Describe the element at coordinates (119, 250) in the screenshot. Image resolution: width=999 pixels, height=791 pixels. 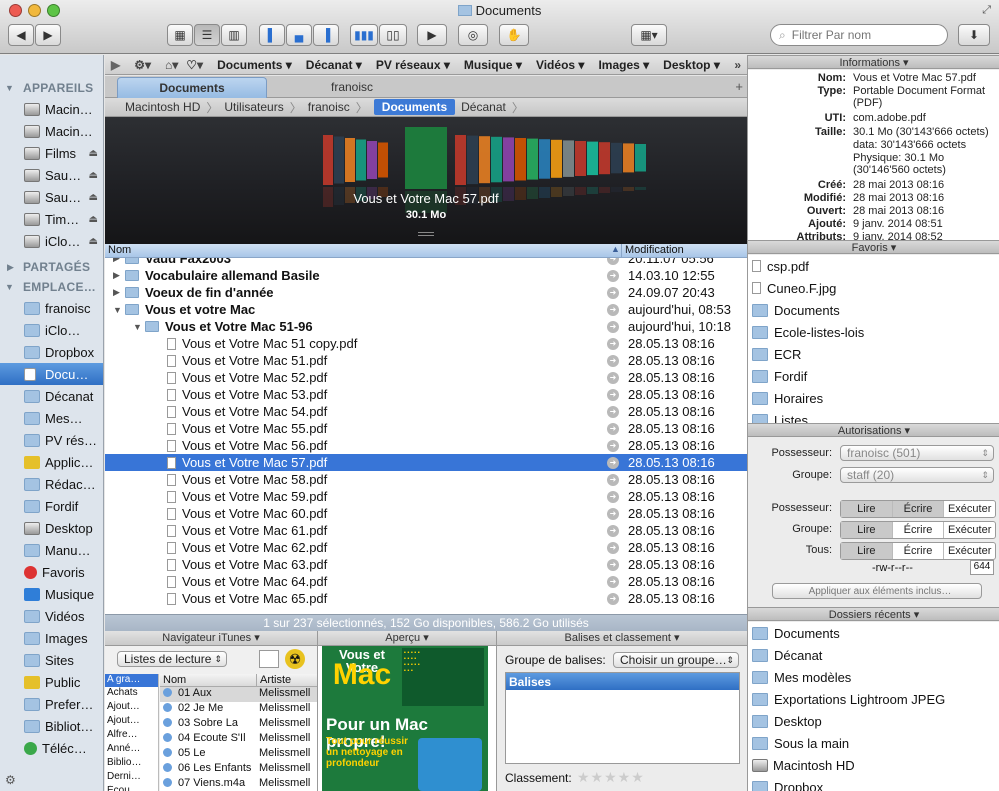
I see `column-name-header: Nom` at that location.